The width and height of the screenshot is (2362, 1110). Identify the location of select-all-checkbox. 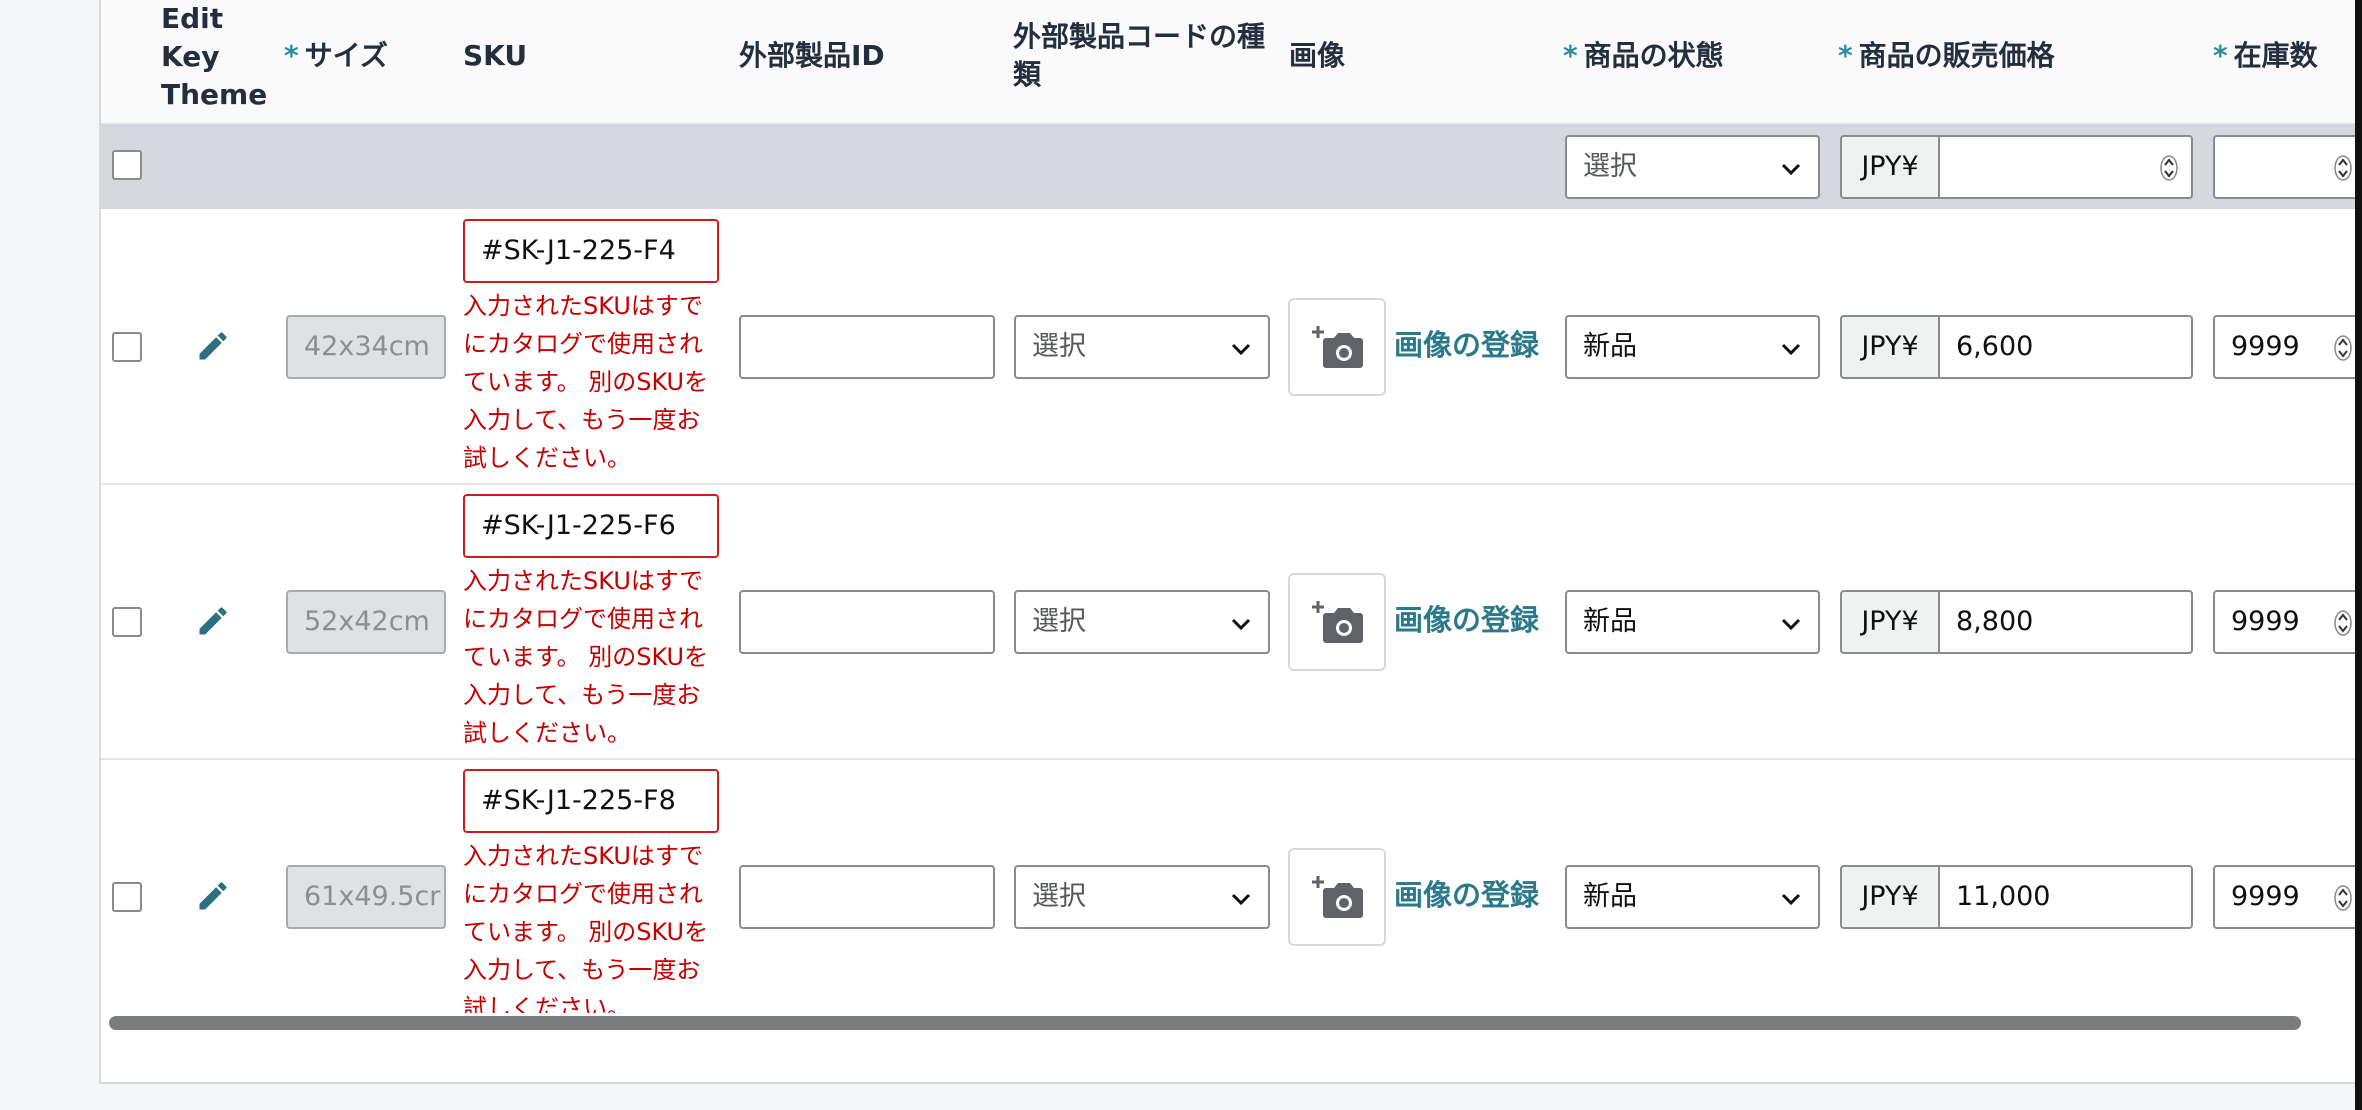
(127, 165).